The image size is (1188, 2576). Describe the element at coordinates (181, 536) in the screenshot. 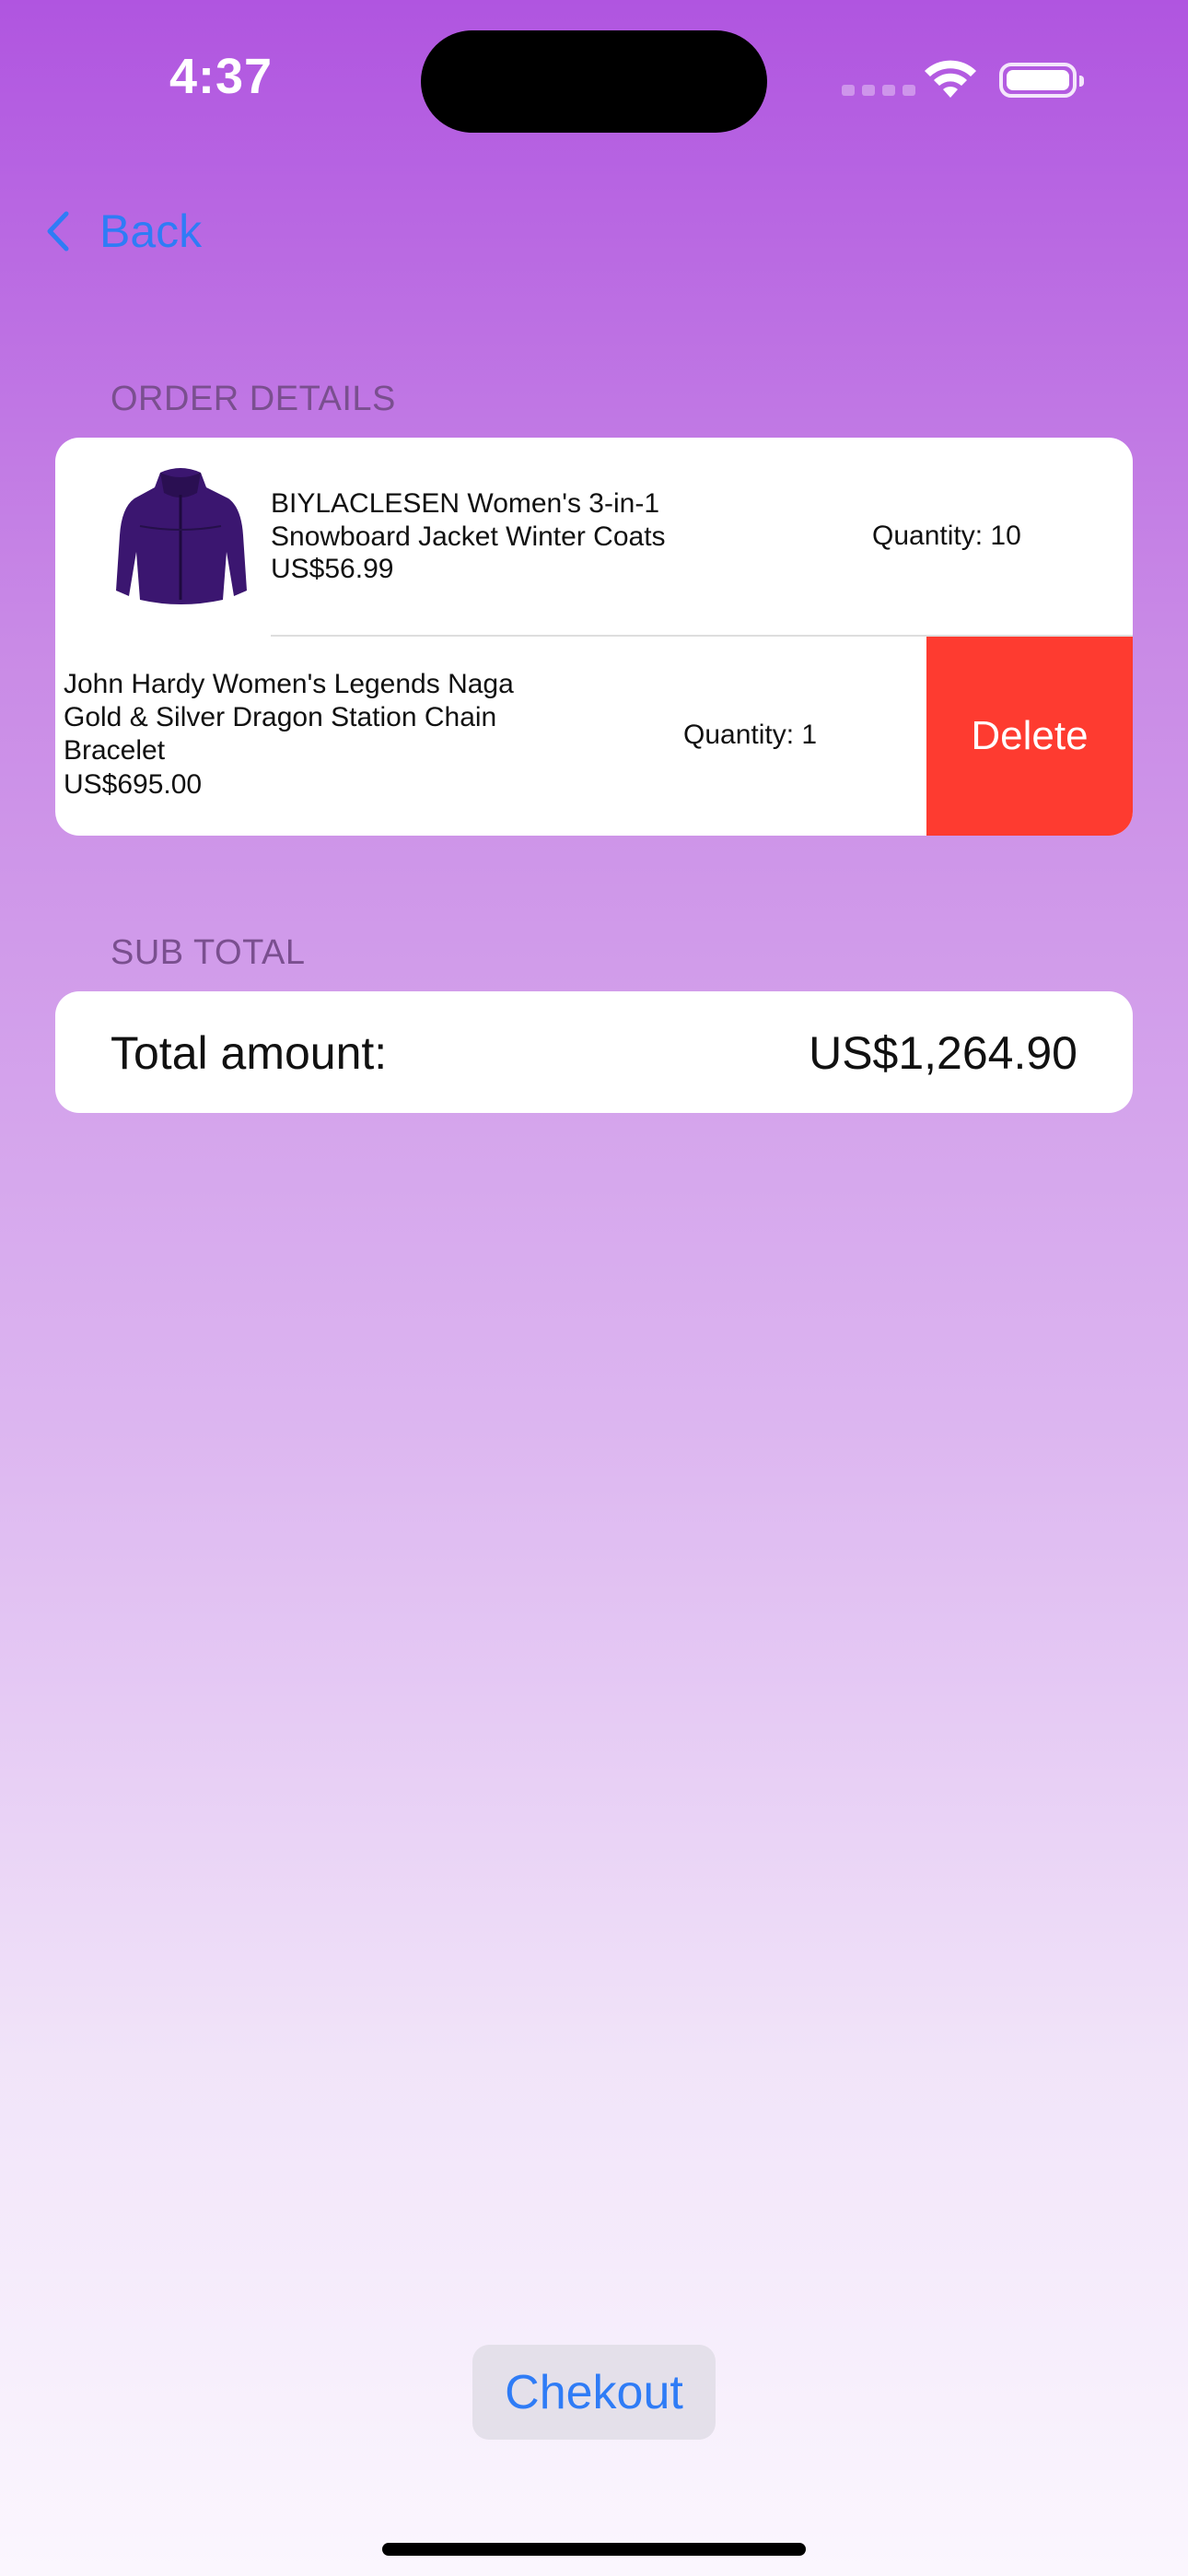

I see `product-image` at that location.